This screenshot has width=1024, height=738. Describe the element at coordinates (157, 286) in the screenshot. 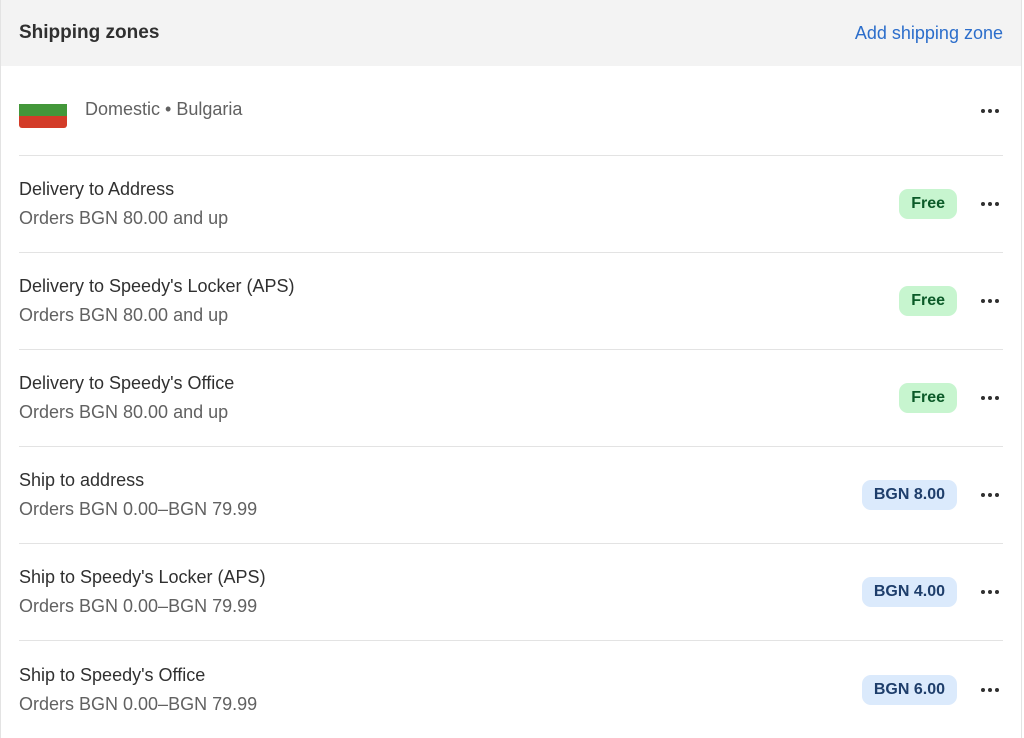

I see `rate-name: Delivery to Speedy's Locker (APS)` at that location.